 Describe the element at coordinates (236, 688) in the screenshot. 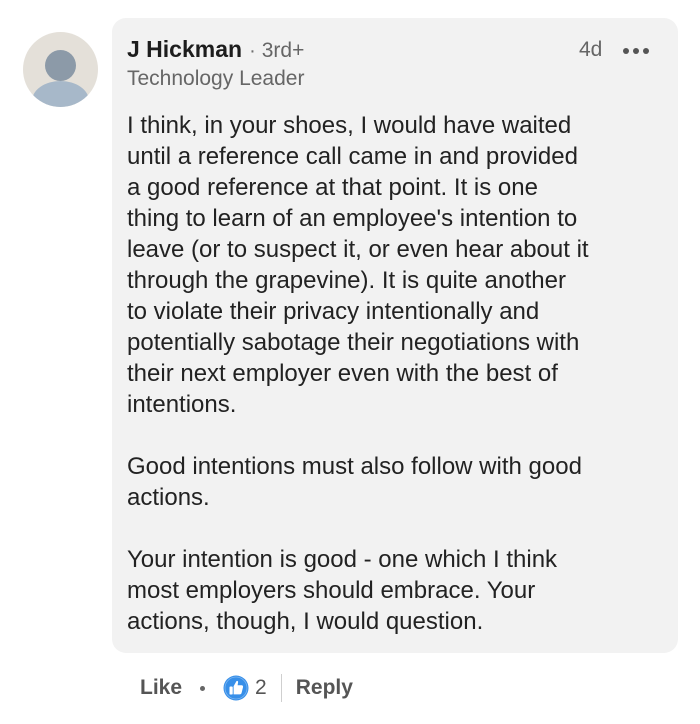

I see `thumbs-up-icon` at that location.